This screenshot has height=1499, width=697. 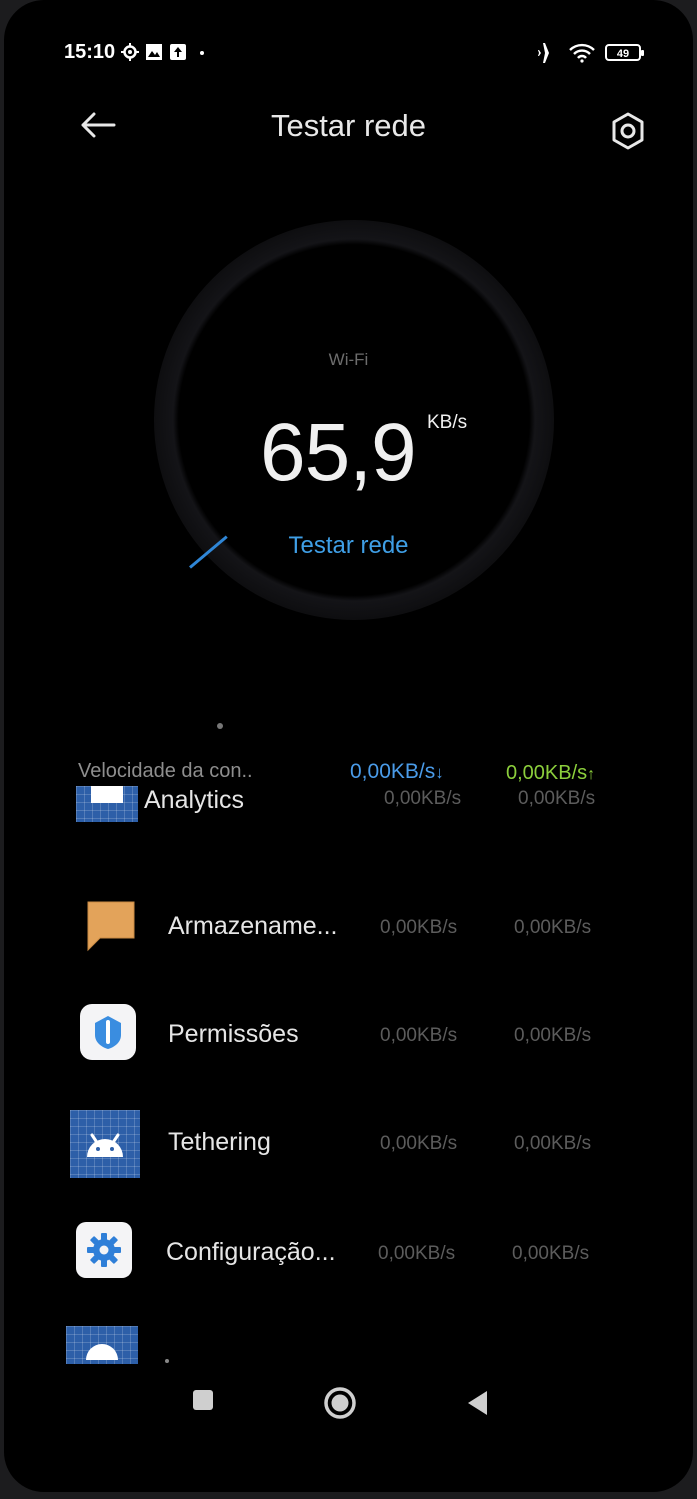 I want to click on total-upload-speed: 0,00KB/s↑, so click(x=550, y=773).